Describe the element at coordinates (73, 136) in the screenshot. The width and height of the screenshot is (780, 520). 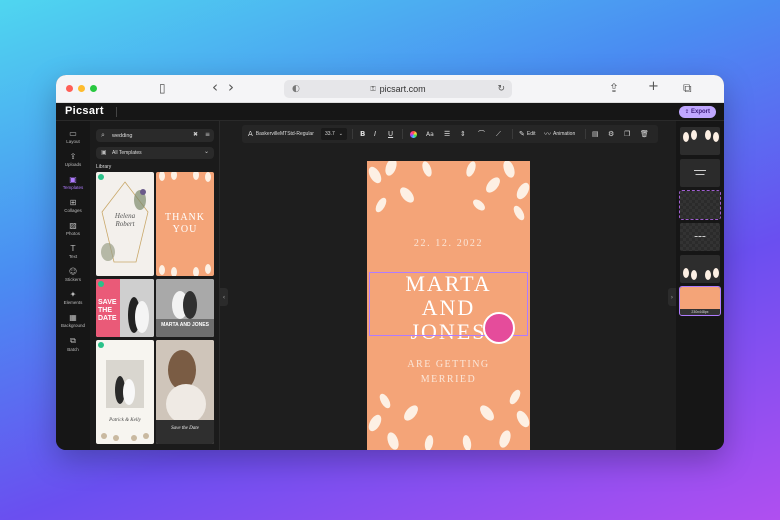
I see `rail-item-layout: ▭ Layout` at that location.